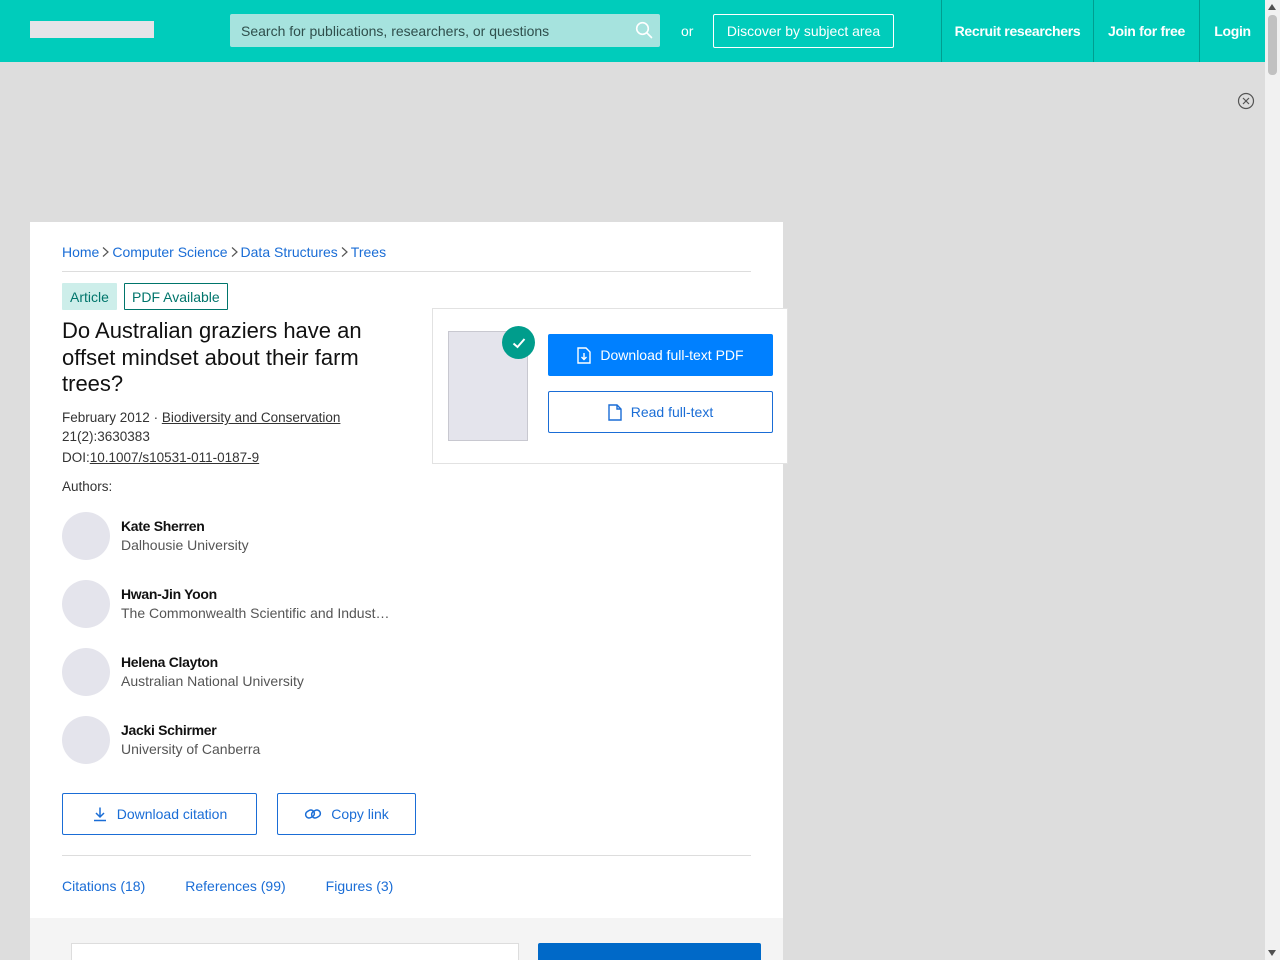  What do you see at coordinates (174, 457) in the screenshot?
I see `doi-link: 10.1007/s10531-011-0187-9` at bounding box center [174, 457].